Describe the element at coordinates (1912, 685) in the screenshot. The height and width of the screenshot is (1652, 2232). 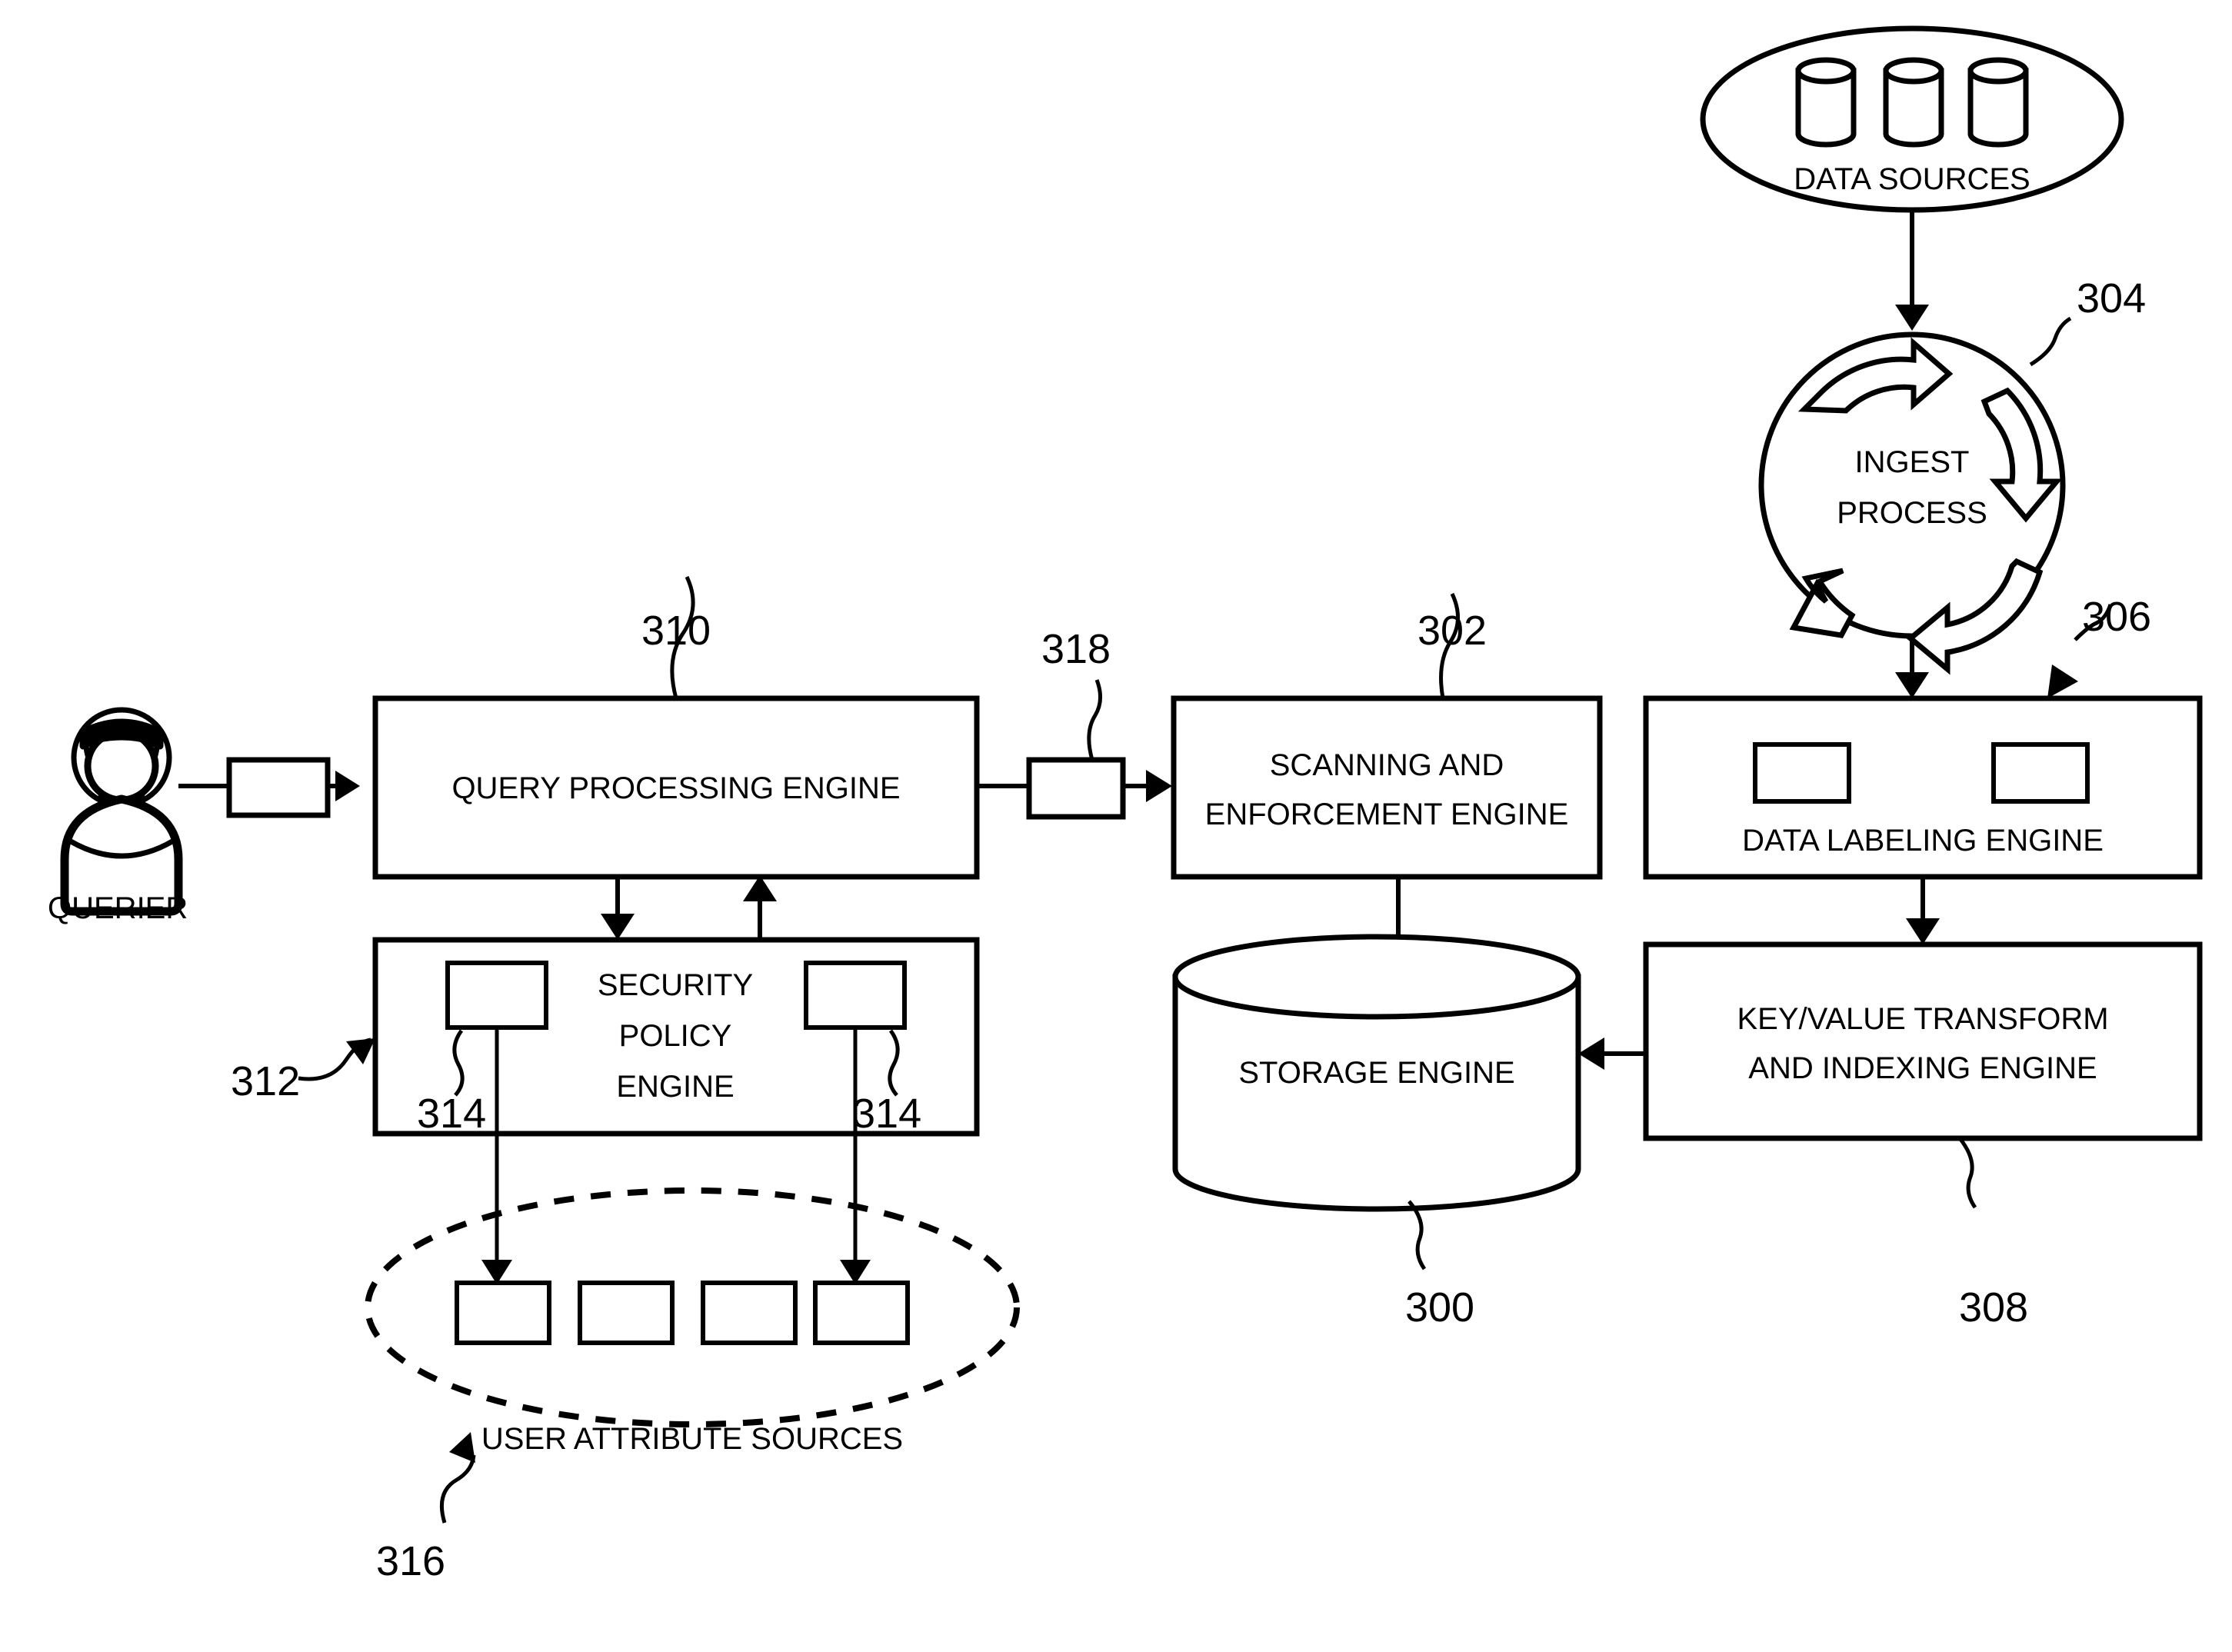
I see `arrowhead-ingest-to-dle` at that location.